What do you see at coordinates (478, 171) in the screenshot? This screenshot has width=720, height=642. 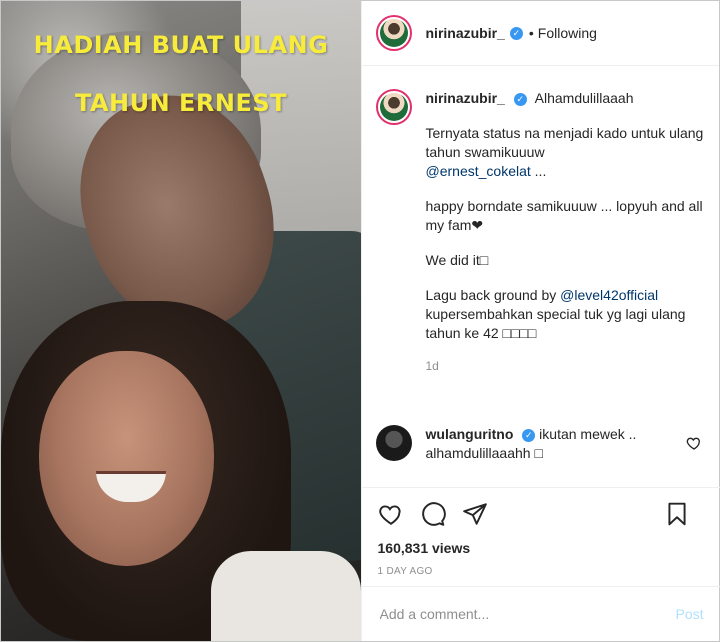 I see `mention-link: @ernest_cokelat` at bounding box center [478, 171].